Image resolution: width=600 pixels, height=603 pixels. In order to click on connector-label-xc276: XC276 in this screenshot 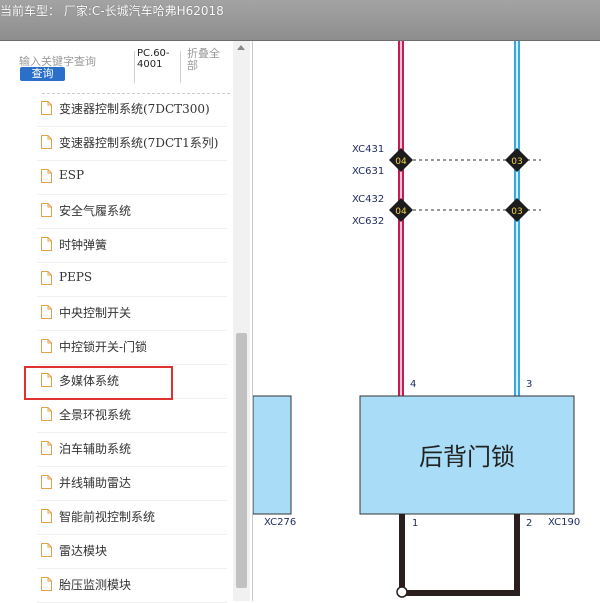, I will do `click(280, 522)`.